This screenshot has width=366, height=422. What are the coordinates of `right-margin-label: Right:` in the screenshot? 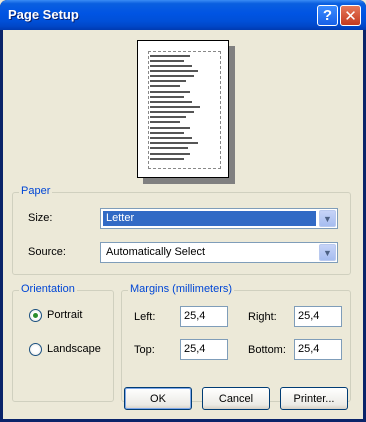 It's located at (262, 317).